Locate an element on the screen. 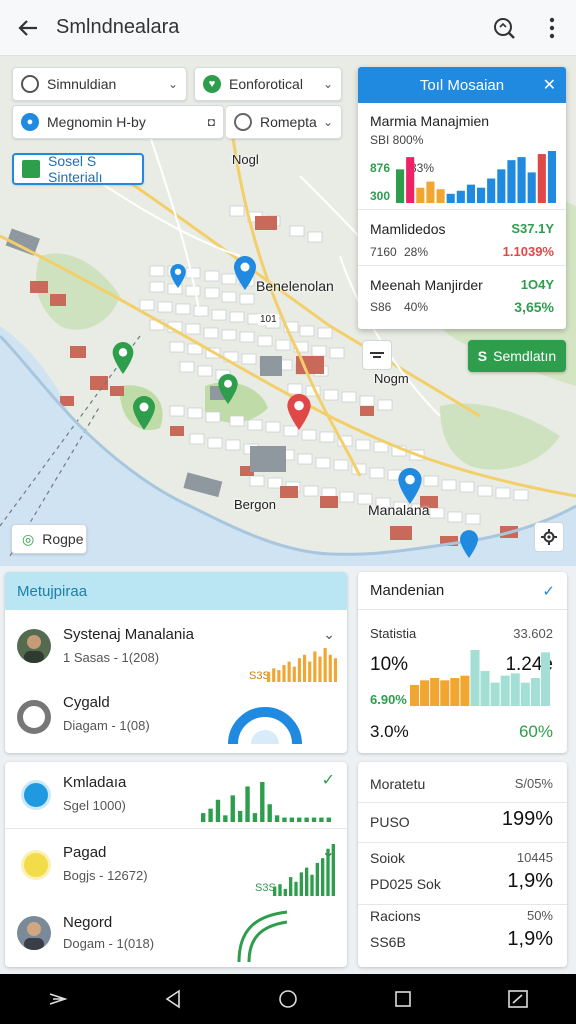 This screenshot has width=576, height=1024. search-button is located at coordinates (504, 28).